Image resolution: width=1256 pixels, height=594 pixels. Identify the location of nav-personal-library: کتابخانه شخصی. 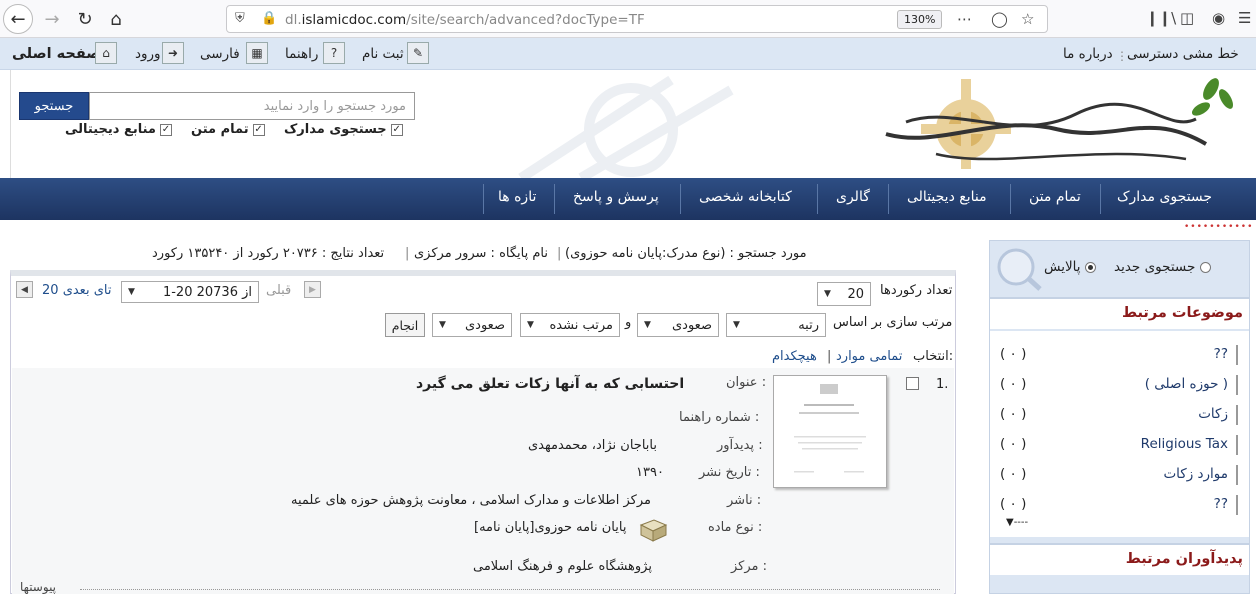
(745, 197).